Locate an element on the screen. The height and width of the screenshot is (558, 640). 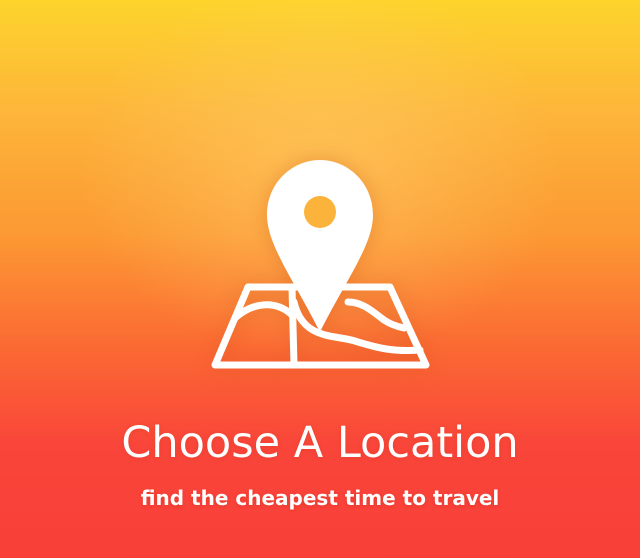
page-title: Choose A Location is located at coordinates (320, 443).